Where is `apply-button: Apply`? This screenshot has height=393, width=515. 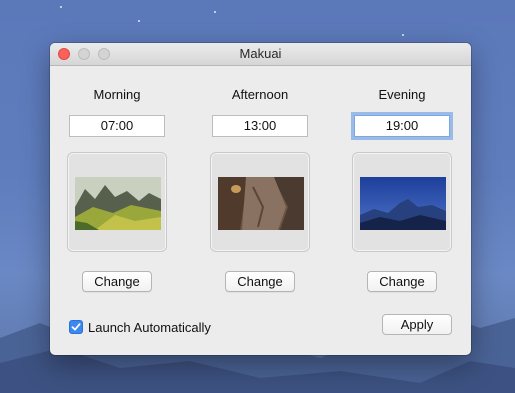
apply-button: Apply is located at coordinates (417, 324).